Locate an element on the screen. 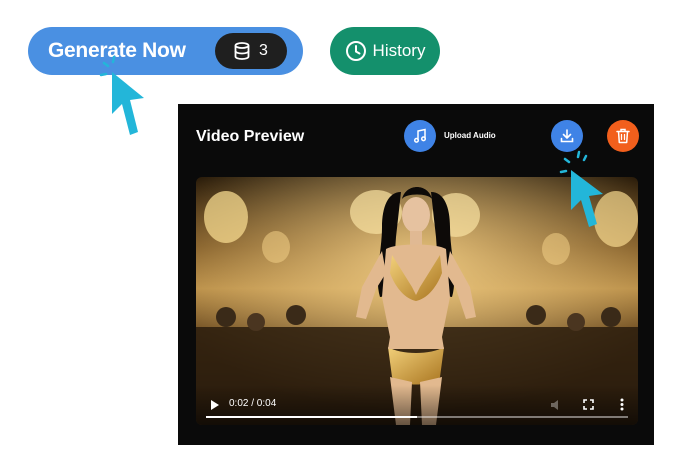 This screenshot has width=683, height=475. upload-audio-button is located at coordinates (420, 136).